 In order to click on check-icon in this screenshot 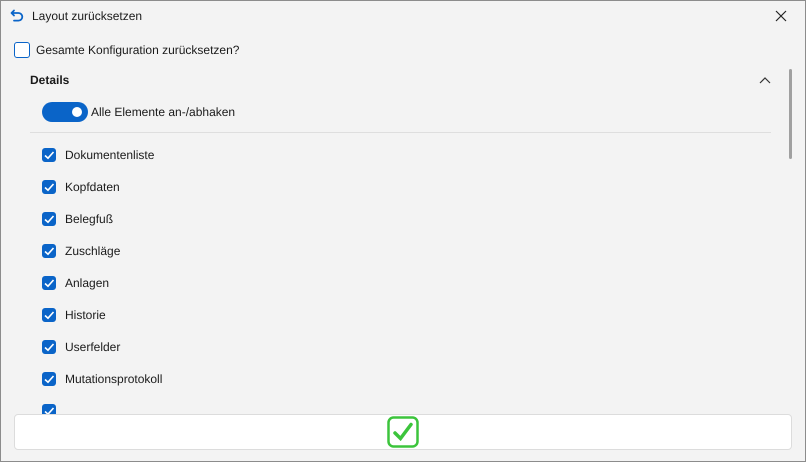, I will do `click(403, 432)`.